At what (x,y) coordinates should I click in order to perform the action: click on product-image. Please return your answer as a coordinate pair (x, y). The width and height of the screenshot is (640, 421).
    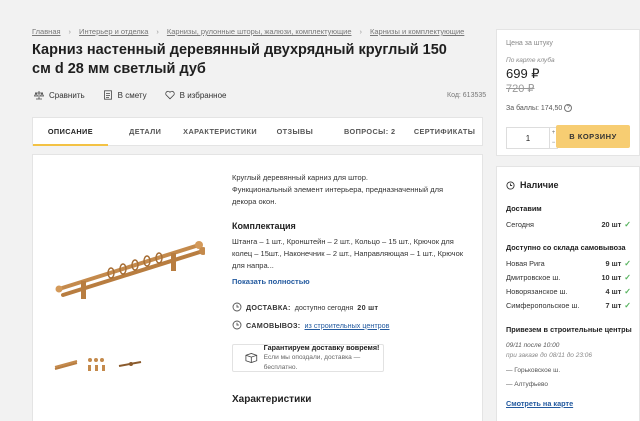
    Looking at the image, I should click on (129, 268).